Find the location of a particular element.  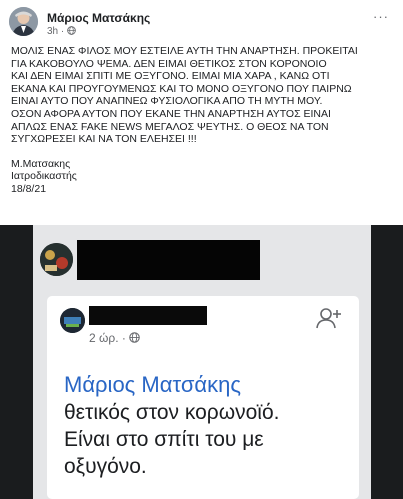

screenshot-text-line: θετικός στον κορωνοϊό. is located at coordinates (172, 412).